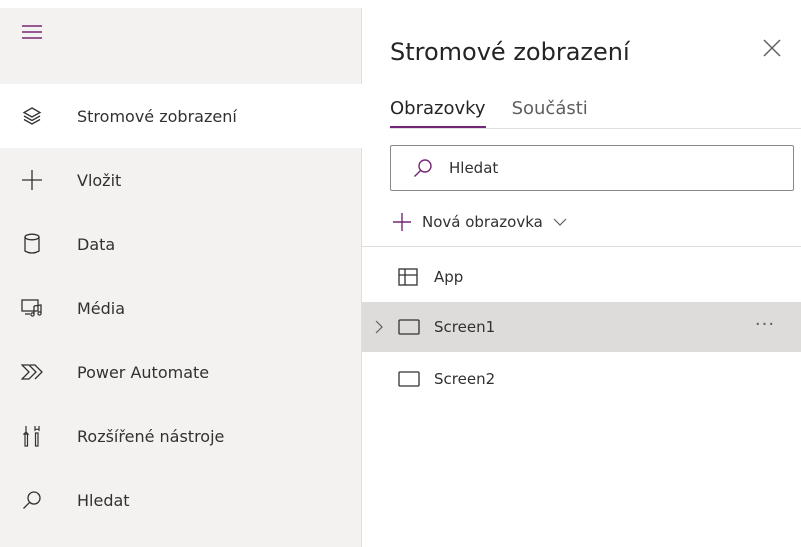 Image resolution: width=801 pixels, height=547 pixels. Describe the element at coordinates (581, 327) in the screenshot. I see `tree-item-screen1: Screen1 ···` at that location.